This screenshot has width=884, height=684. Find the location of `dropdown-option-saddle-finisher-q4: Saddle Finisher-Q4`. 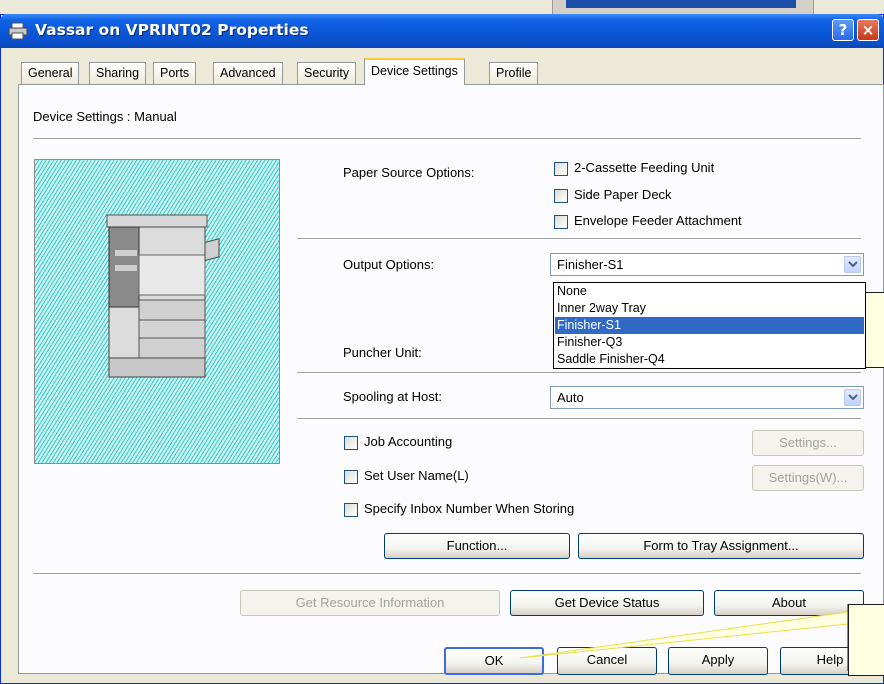

dropdown-option-saddle-finisher-q4: Saddle Finisher-Q4 is located at coordinates (709, 359).